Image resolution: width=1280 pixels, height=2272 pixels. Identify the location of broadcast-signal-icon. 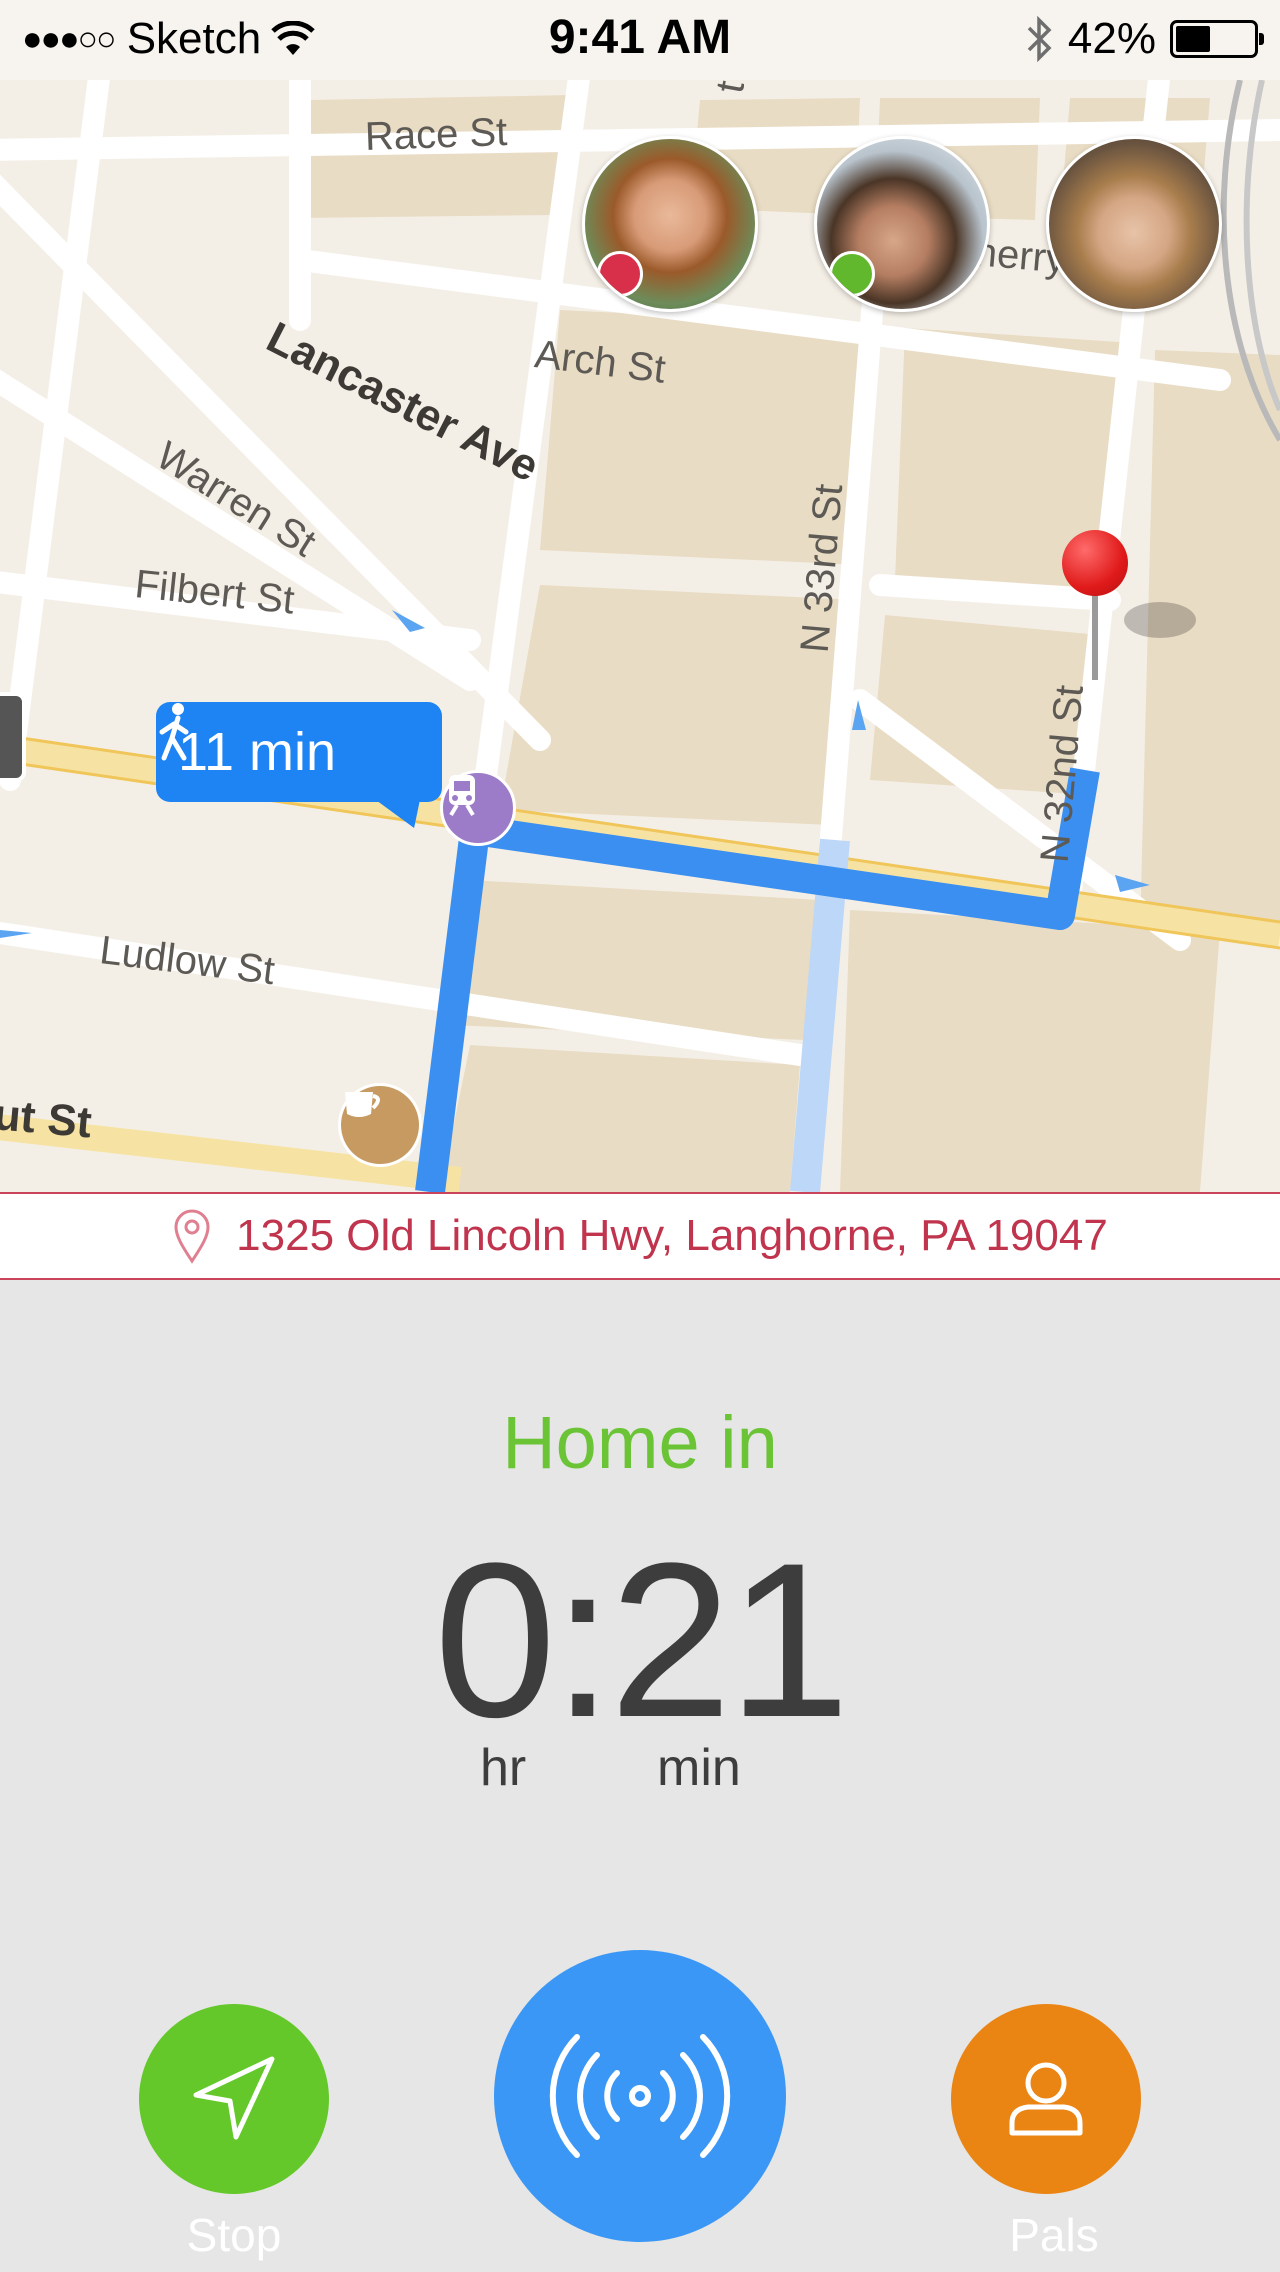
(640, 2096).